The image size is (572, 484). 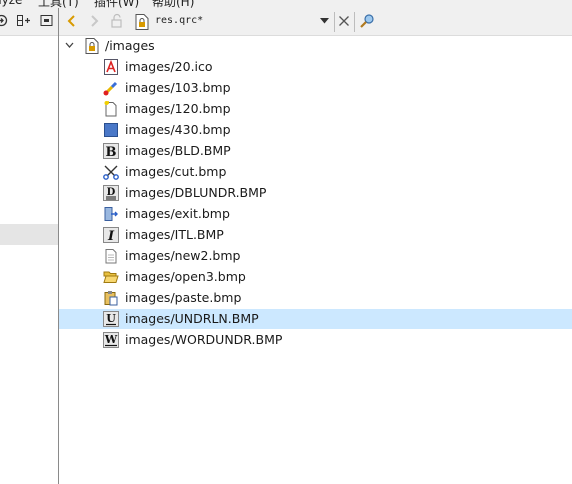 I want to click on left-toolbar, so click(x=29, y=22).